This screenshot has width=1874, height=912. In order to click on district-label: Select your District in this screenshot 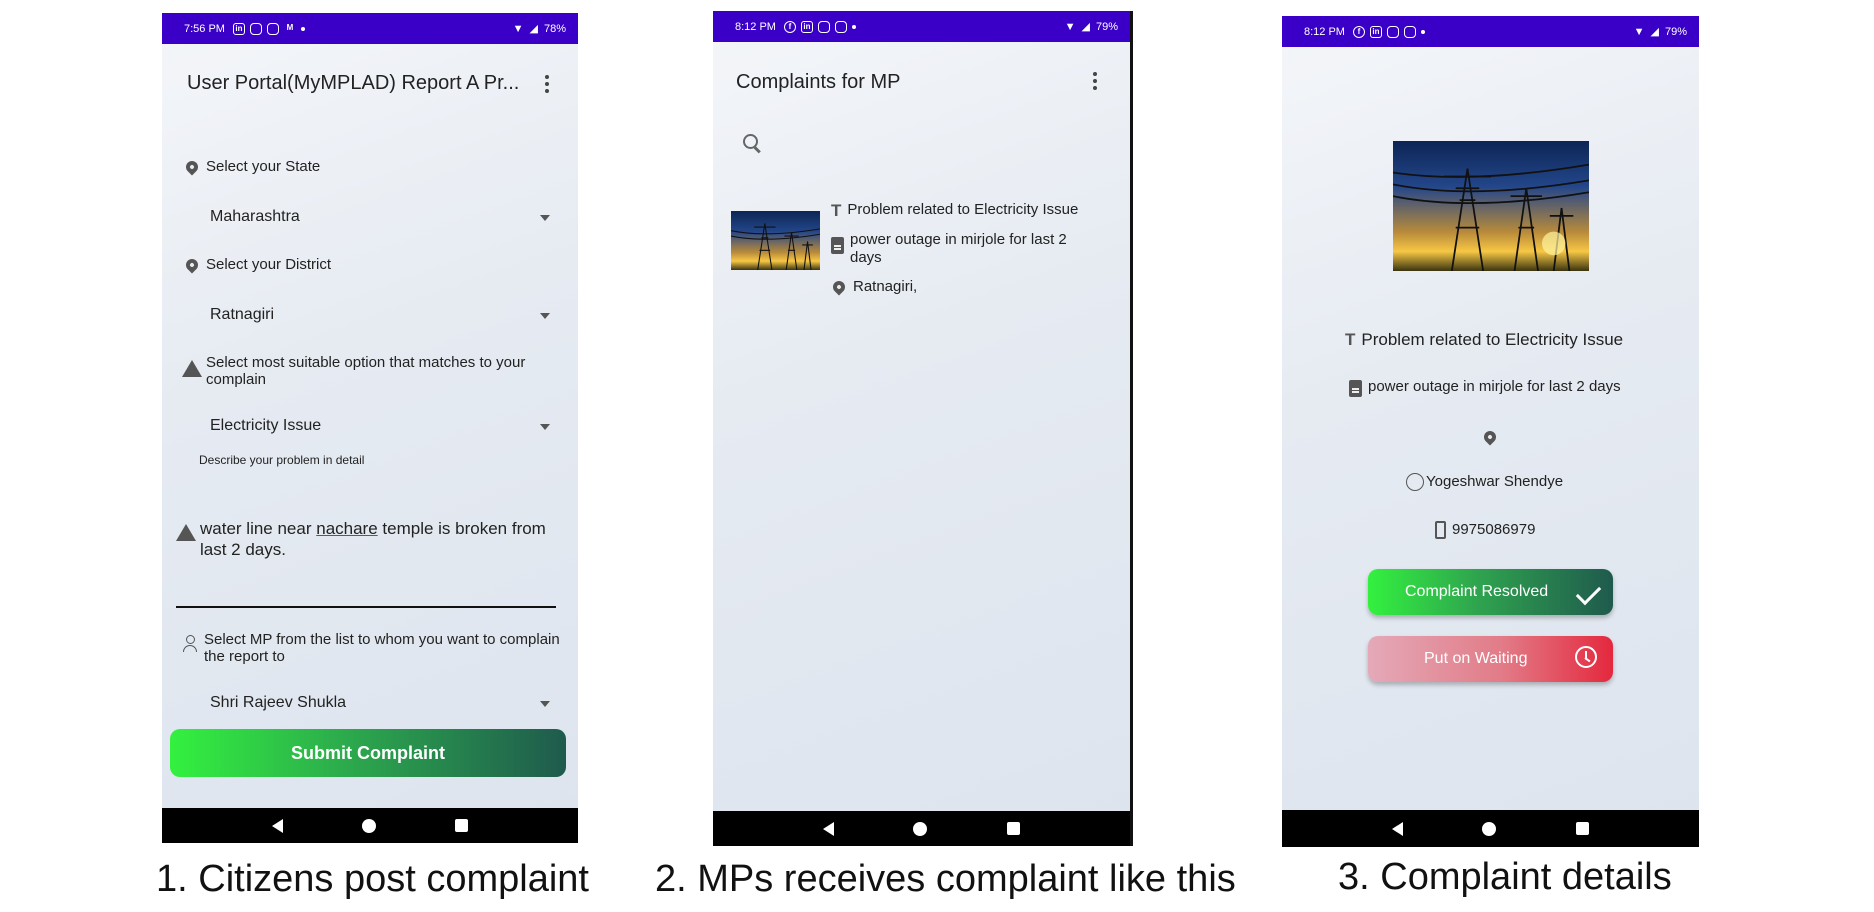, I will do `click(269, 264)`.